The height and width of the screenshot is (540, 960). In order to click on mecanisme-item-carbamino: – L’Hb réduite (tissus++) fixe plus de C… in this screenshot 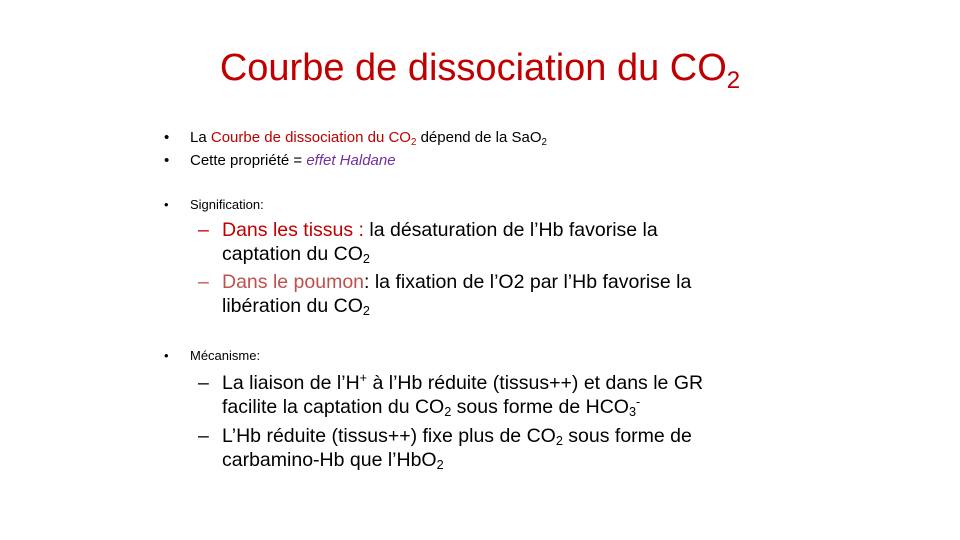, I will do `click(490, 448)`.